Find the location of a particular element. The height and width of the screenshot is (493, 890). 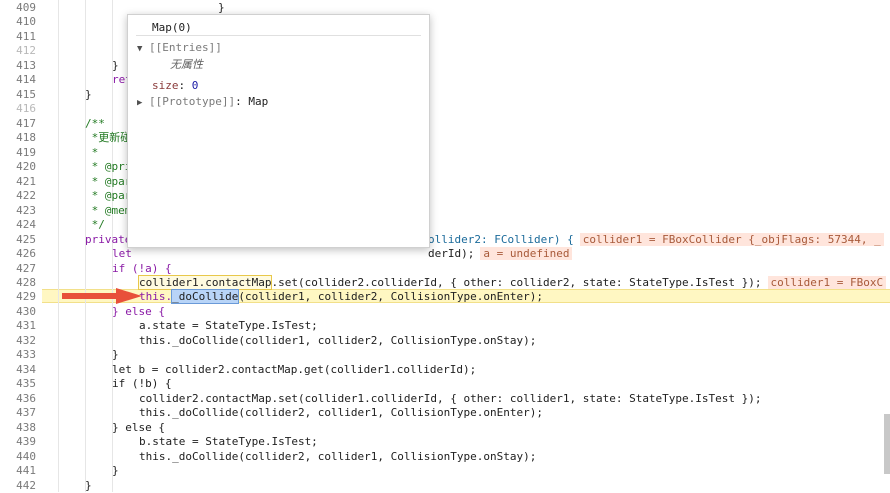

line-number: 417 is located at coordinates (18, 124).